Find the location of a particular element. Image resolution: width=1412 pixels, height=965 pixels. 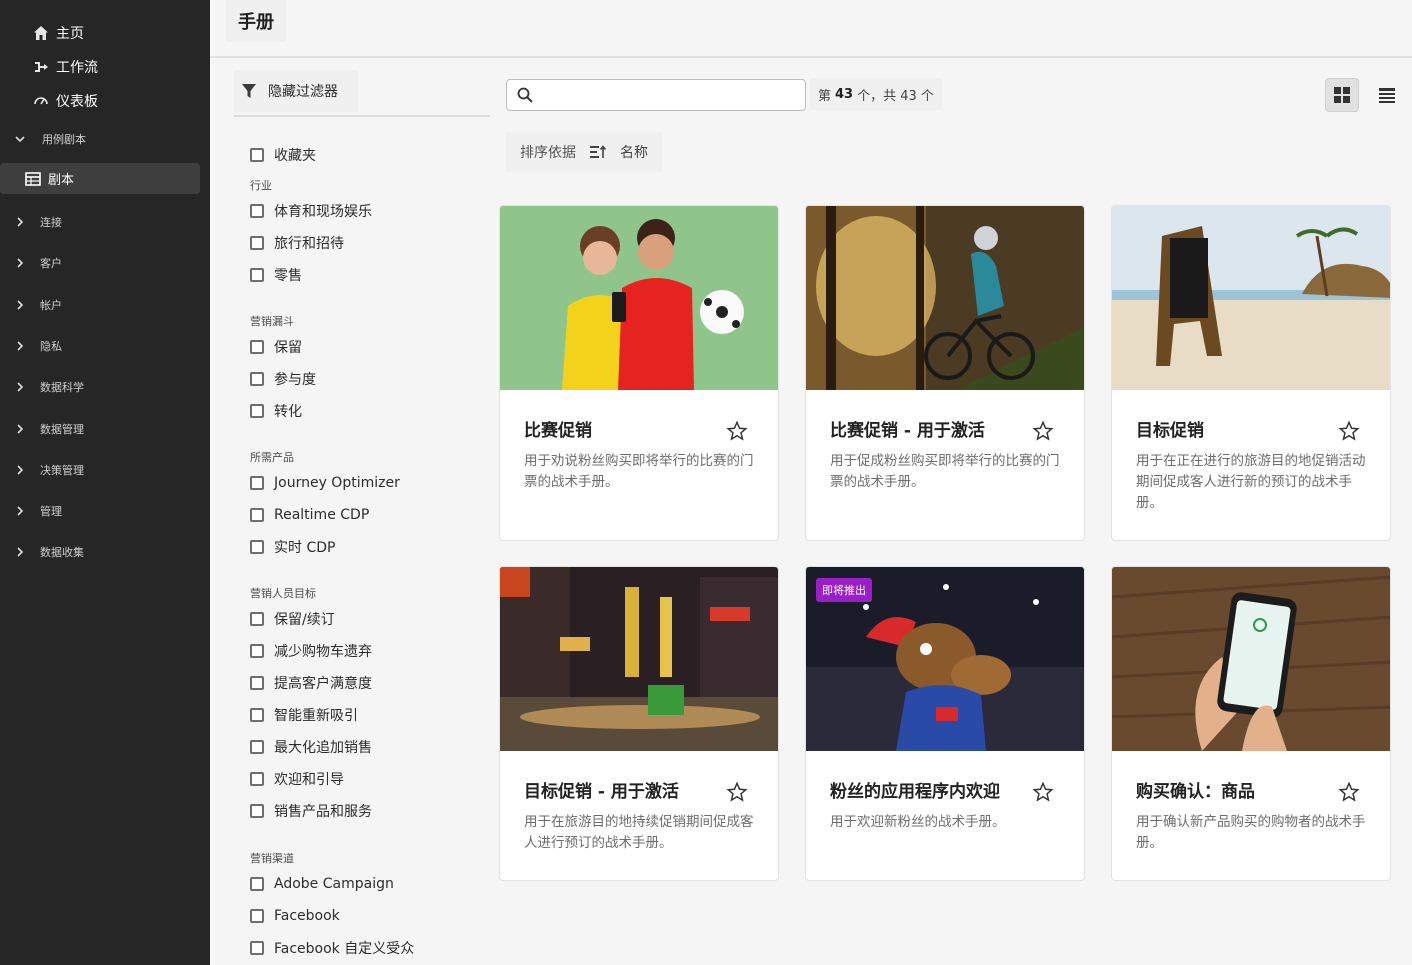

filter-checkbox-option: 体育和现场娱乐 is located at coordinates (311, 211).